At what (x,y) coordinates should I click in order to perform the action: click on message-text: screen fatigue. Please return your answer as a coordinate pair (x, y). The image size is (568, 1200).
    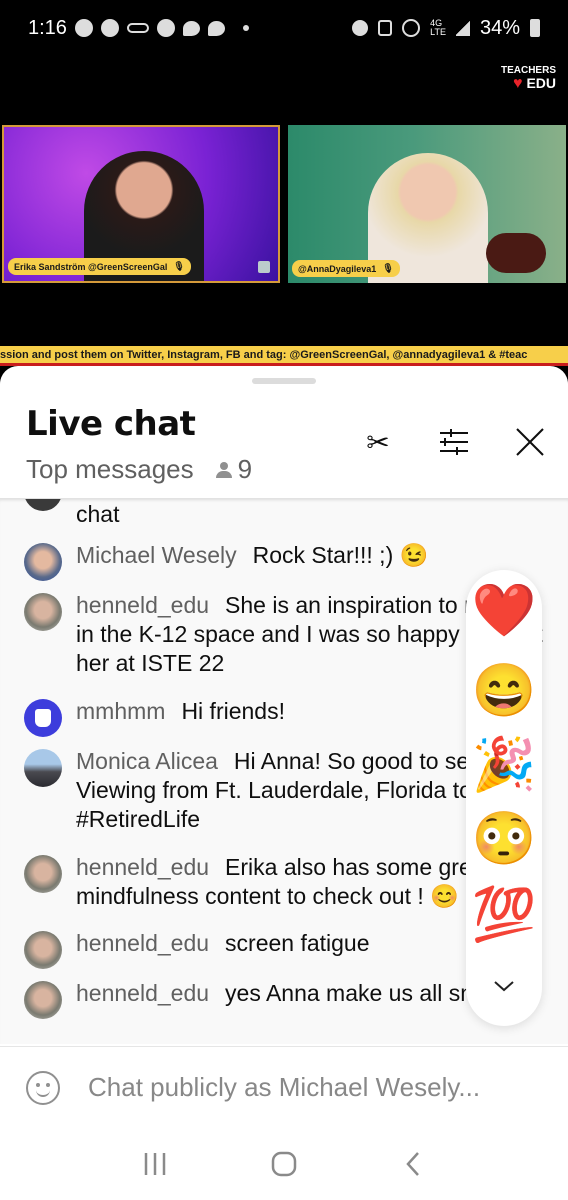
    Looking at the image, I should click on (297, 943).